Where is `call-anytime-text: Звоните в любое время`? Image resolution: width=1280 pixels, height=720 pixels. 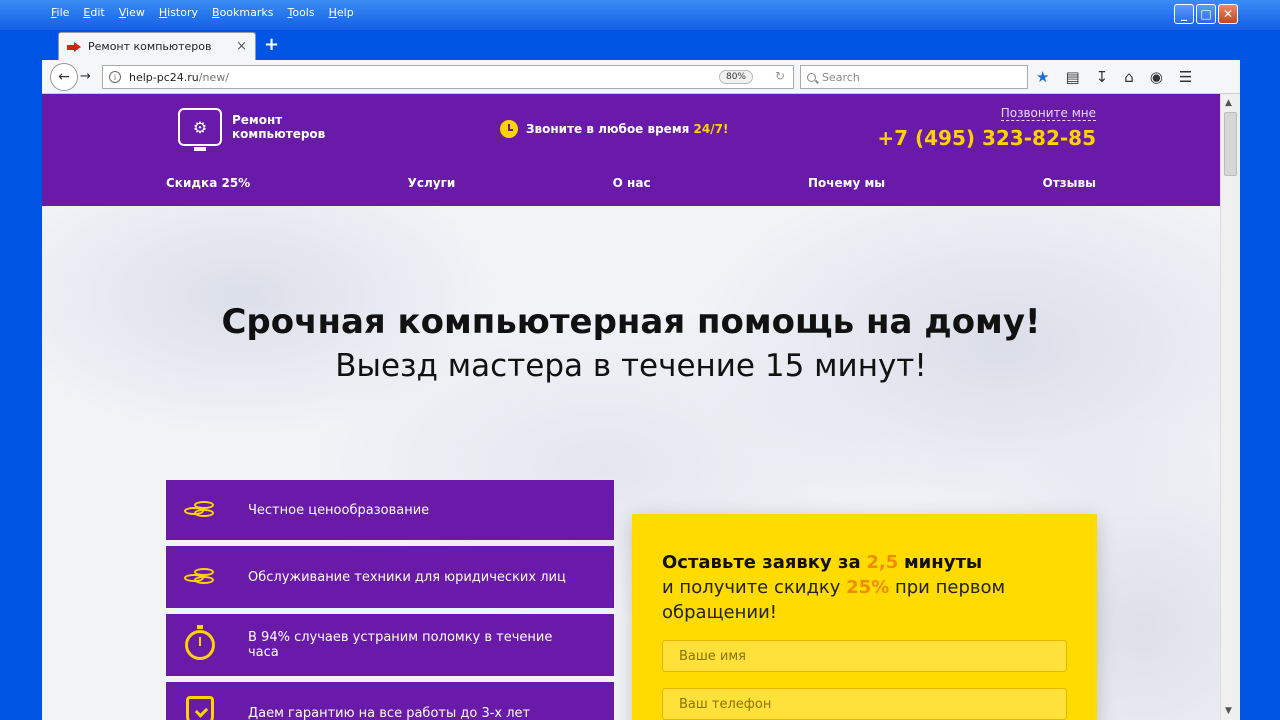
call-anytime-text: Звоните в любое время is located at coordinates (608, 129).